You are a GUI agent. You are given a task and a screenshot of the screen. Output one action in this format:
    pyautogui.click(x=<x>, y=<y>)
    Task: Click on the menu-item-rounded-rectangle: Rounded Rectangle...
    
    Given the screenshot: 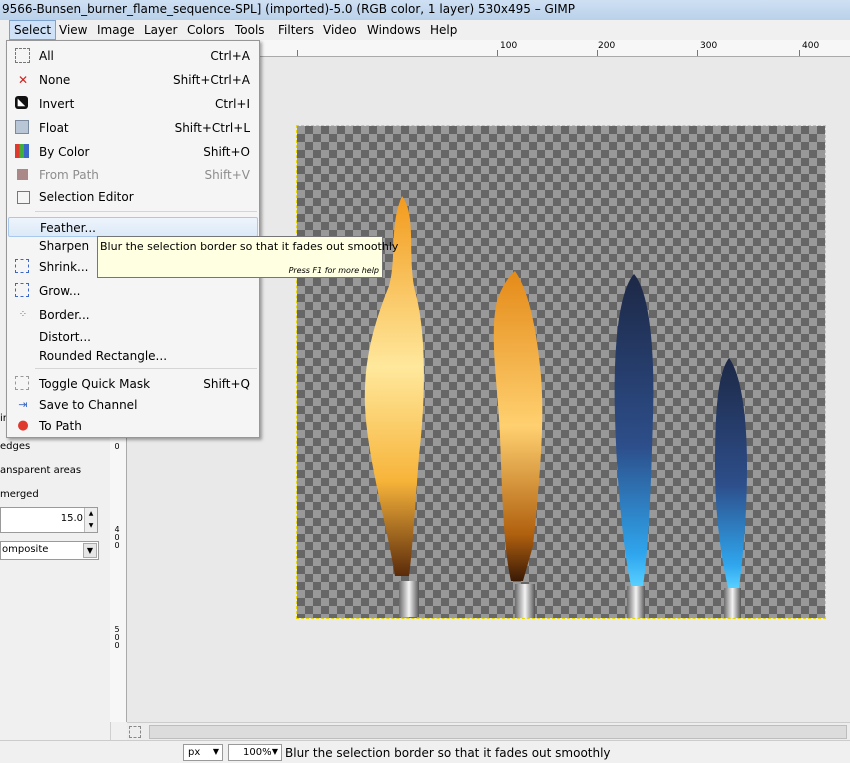 What is the action you would take?
    pyautogui.click(x=133, y=356)
    